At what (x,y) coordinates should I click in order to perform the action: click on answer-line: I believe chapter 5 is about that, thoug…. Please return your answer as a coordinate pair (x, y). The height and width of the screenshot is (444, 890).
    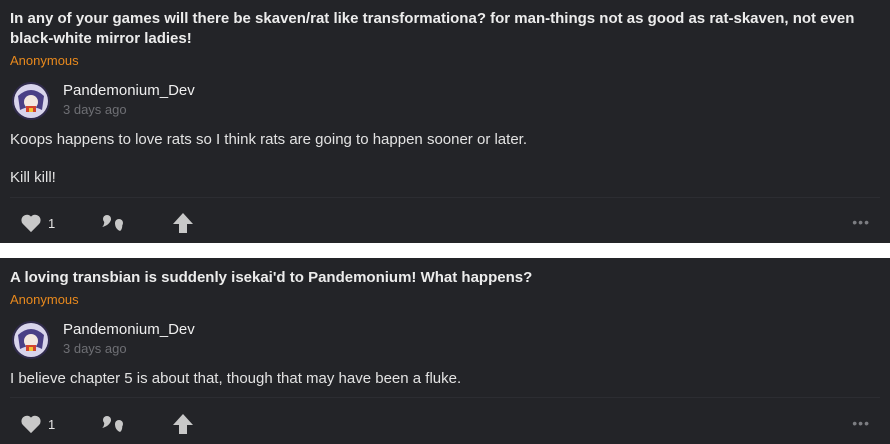
    Looking at the image, I should click on (236, 378).